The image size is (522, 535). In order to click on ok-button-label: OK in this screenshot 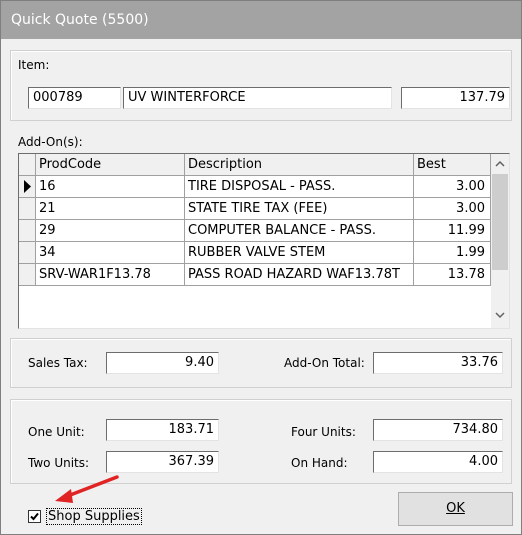, I will do `click(455, 508)`.